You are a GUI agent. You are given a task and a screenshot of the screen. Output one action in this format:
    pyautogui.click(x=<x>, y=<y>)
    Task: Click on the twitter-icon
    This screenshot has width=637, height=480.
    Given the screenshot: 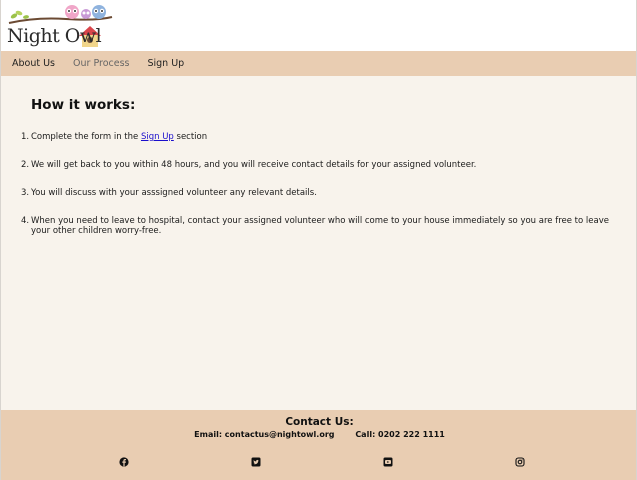 What is the action you would take?
    pyautogui.click(x=256, y=462)
    